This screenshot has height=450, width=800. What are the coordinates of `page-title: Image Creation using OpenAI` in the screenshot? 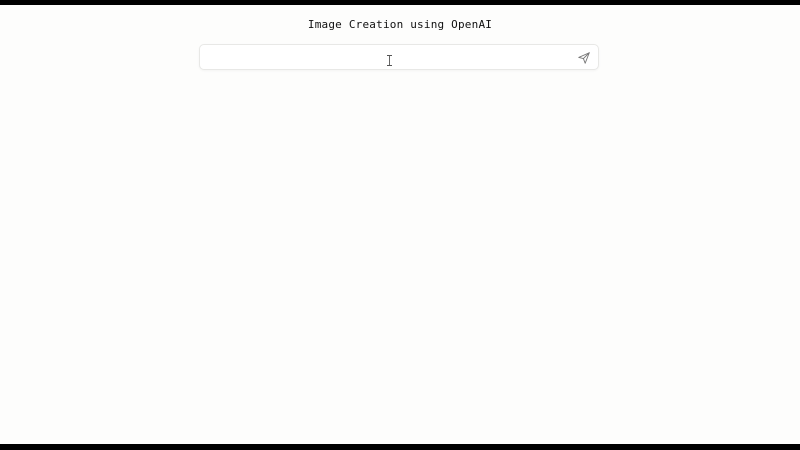 It's located at (400, 24).